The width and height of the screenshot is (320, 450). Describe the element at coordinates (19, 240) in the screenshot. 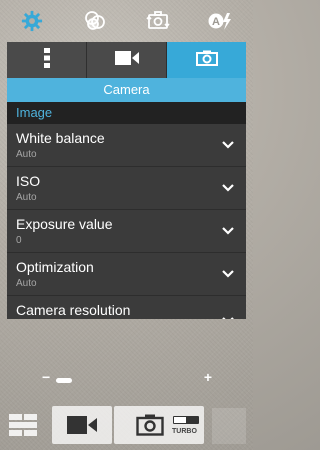

I see `setting-value: 0` at that location.